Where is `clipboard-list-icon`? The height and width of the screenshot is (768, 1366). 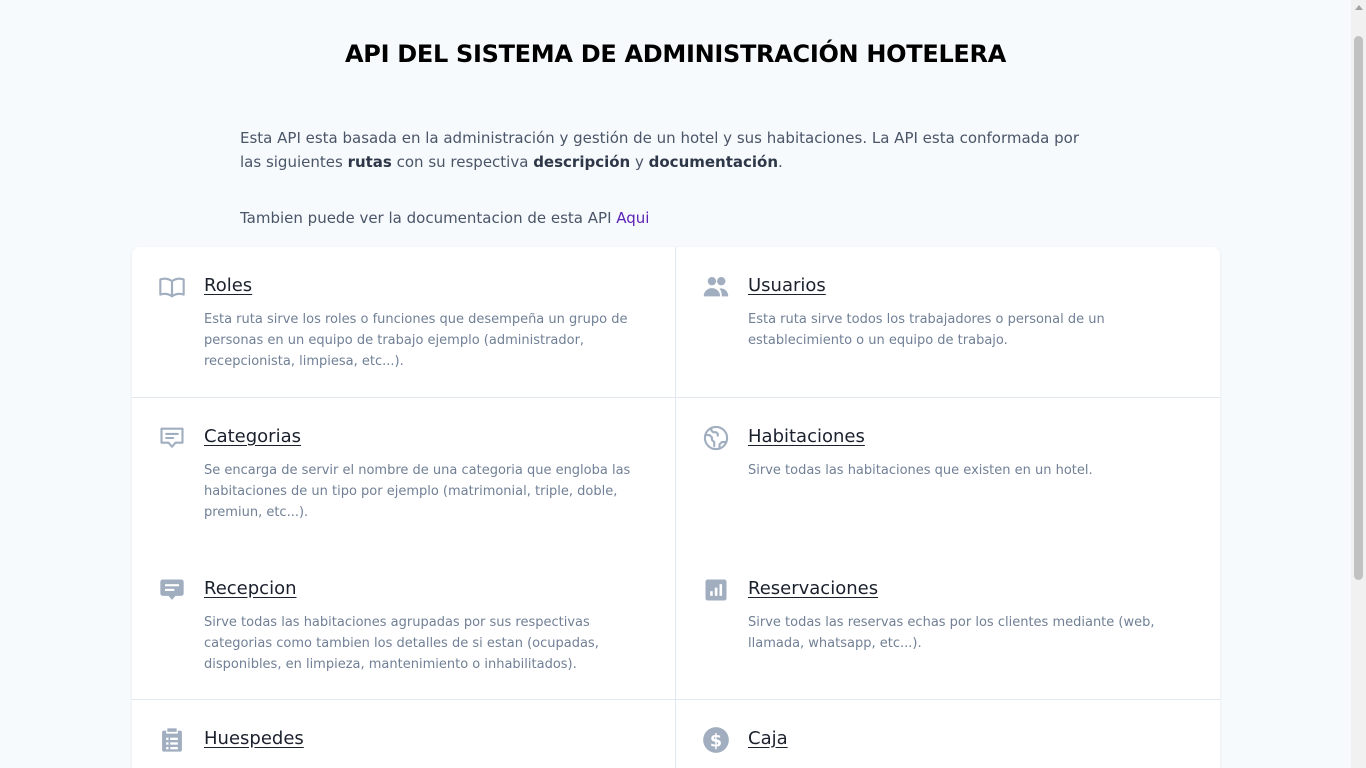 clipboard-list-icon is located at coordinates (172, 740).